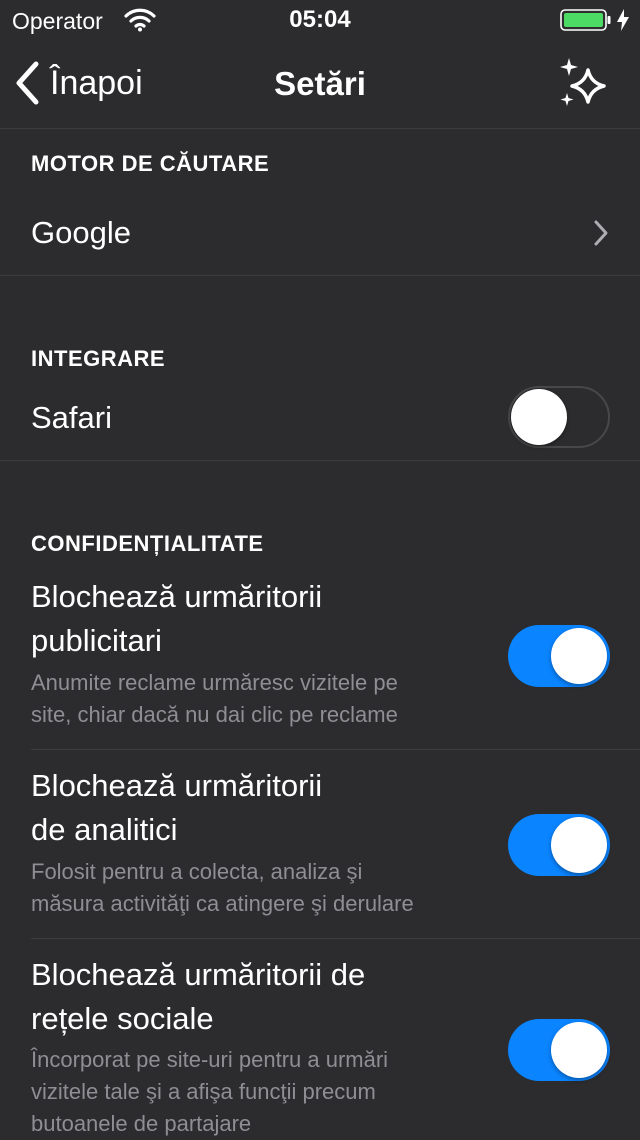 Image resolution: width=640 pixels, height=1140 pixels. What do you see at coordinates (210, 1059) in the screenshot?
I see `social-trackers-description-line1: Încorporat pe site-uri pentru a urmări` at bounding box center [210, 1059].